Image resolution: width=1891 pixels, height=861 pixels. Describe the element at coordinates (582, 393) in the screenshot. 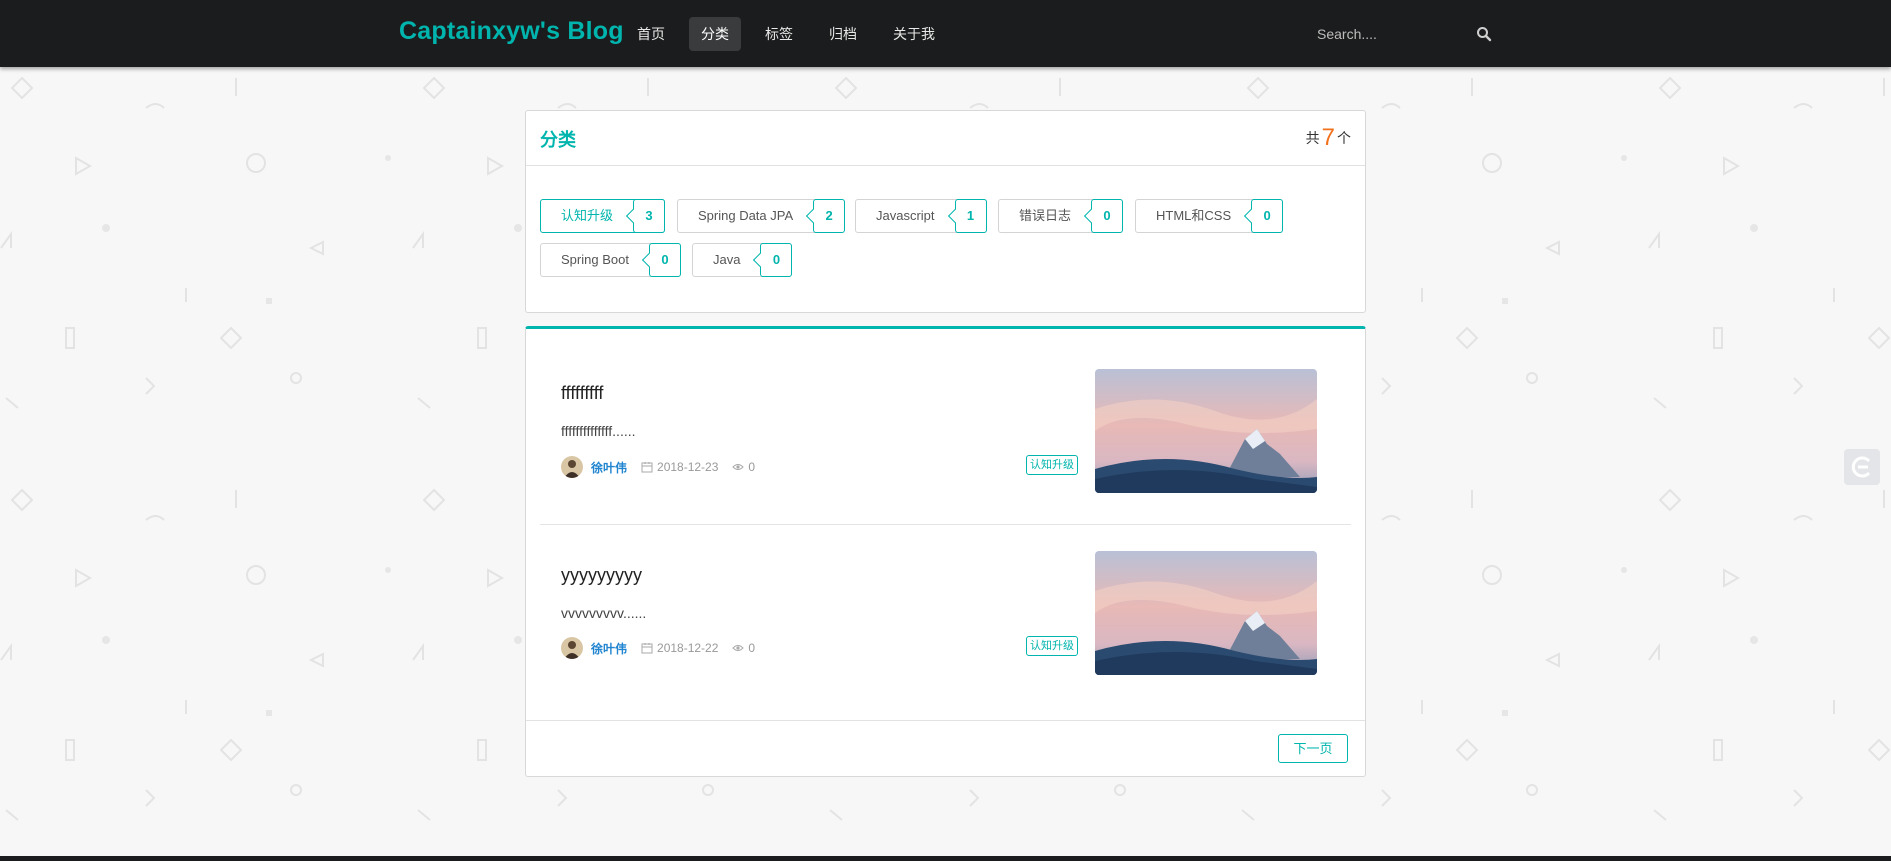

I see `post-title: fffffffff` at that location.